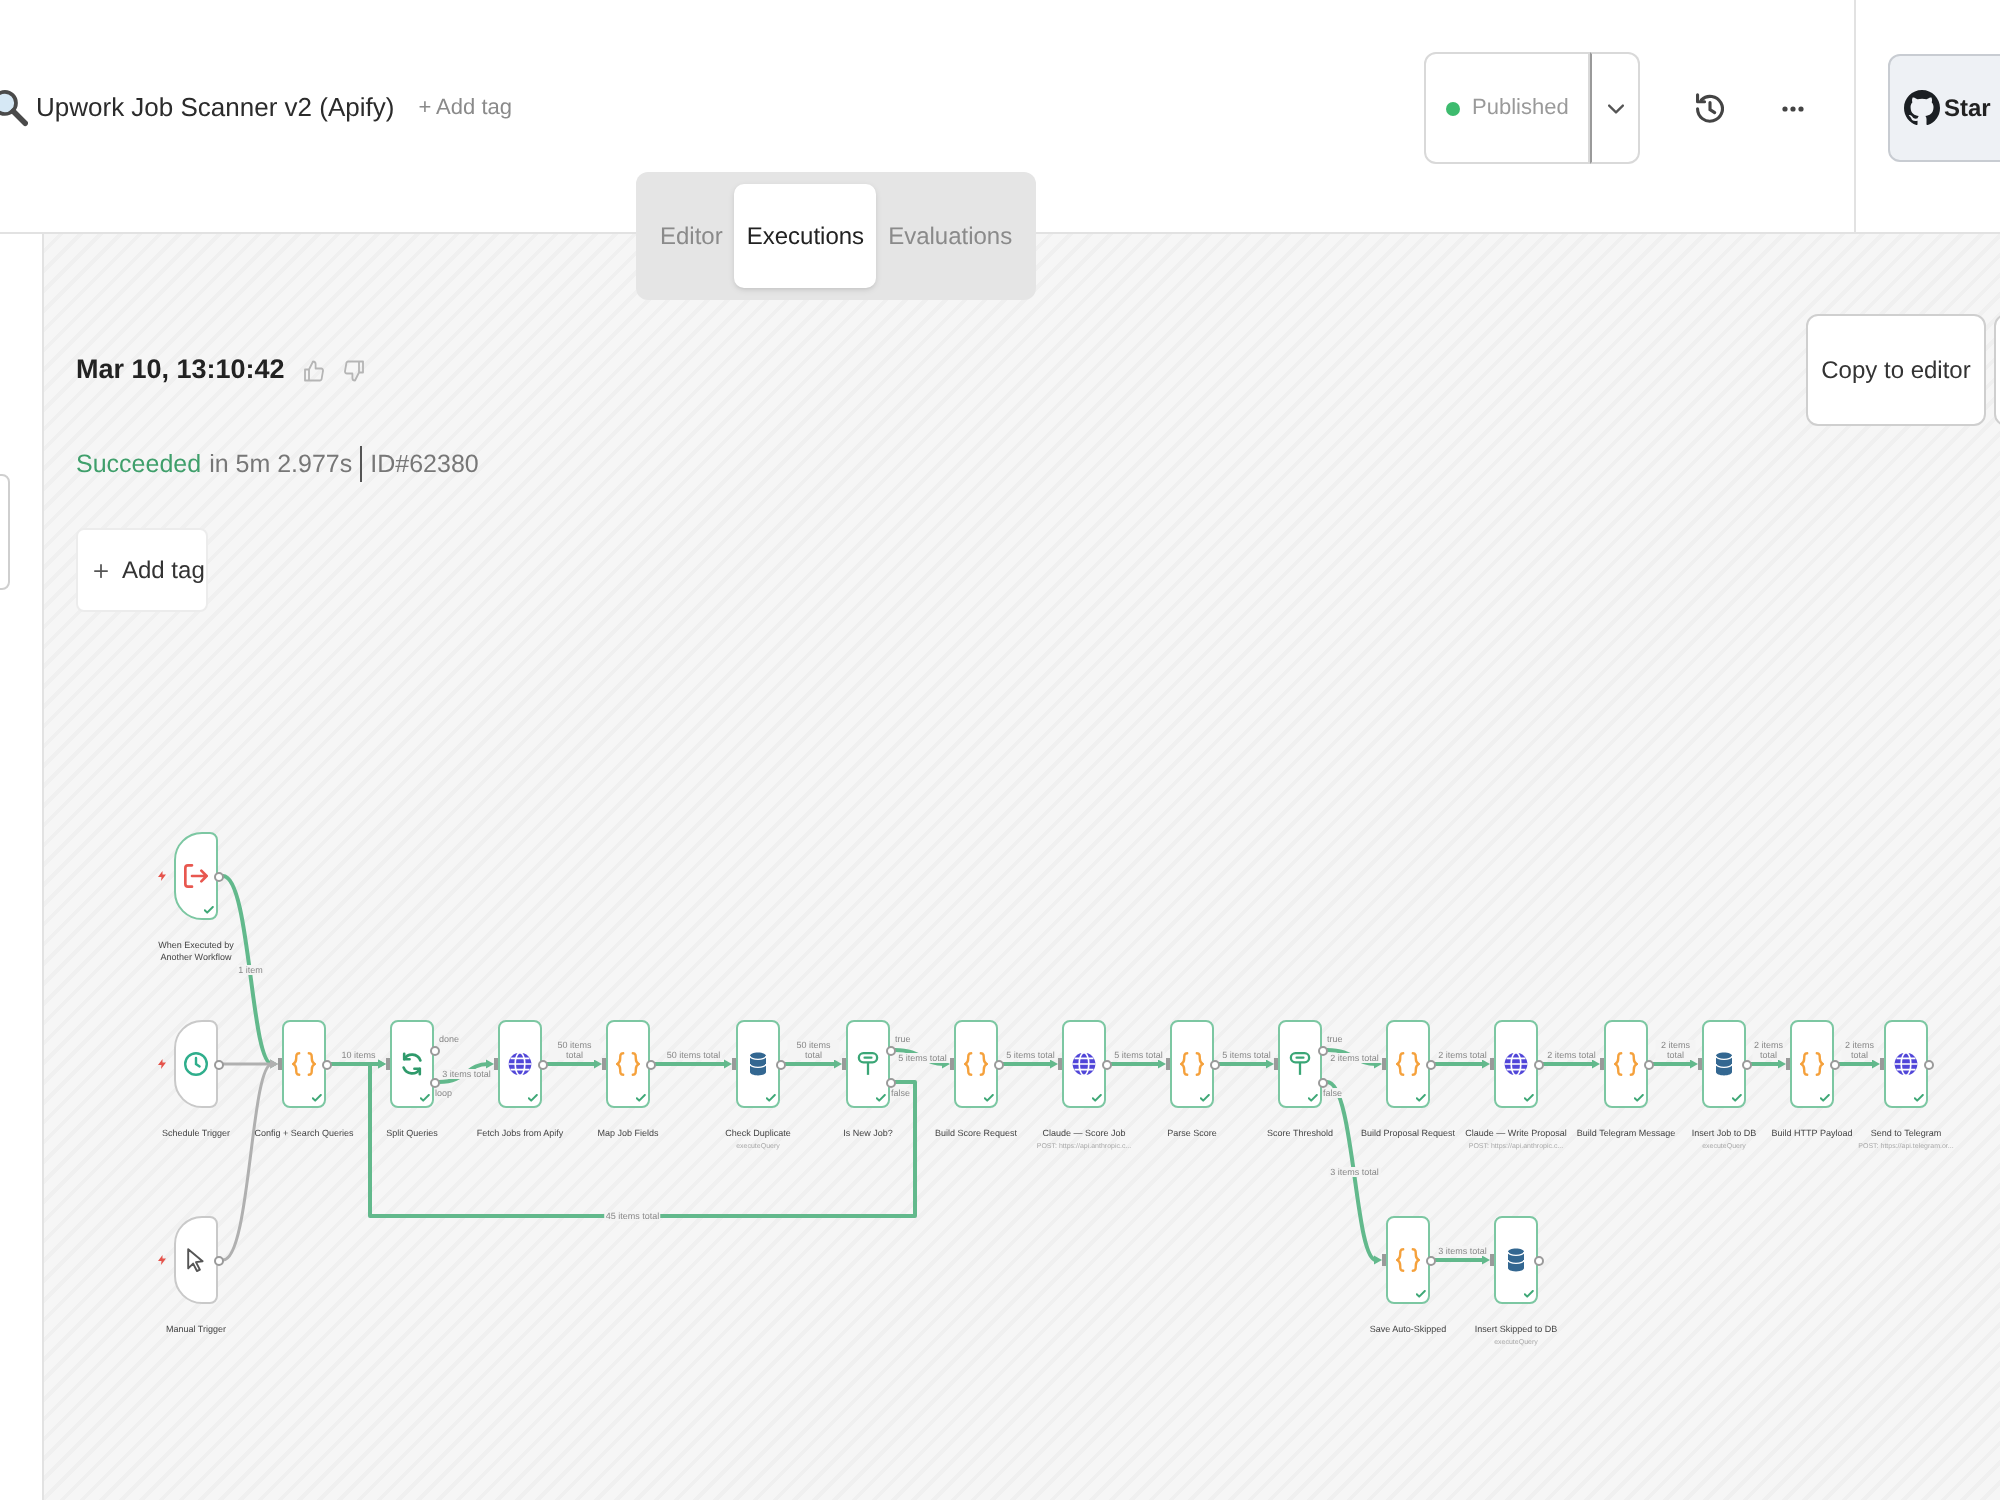 This screenshot has height=1500, width=2000. I want to click on execution-timestamp: Mar 10, 13:10:42, so click(180, 369).